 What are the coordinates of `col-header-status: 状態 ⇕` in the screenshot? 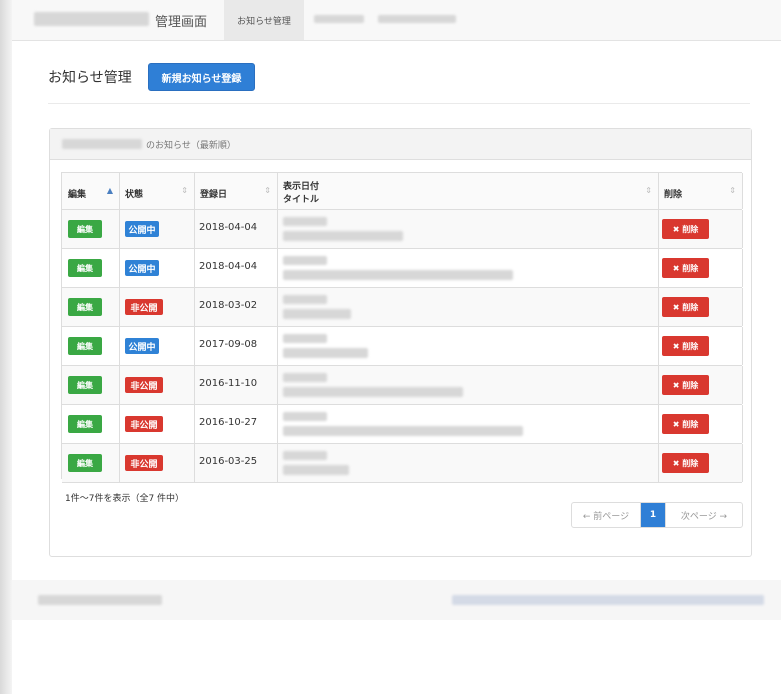 It's located at (157, 191).